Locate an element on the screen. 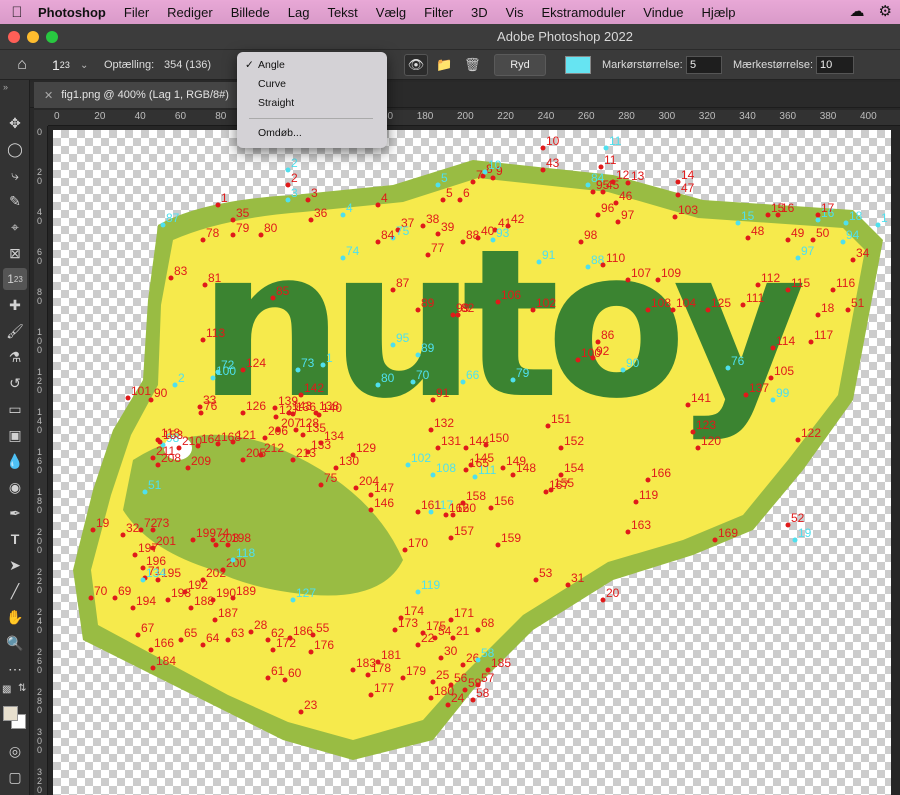 The image size is (900, 795). label-size-input: 10 is located at coordinates (835, 65).